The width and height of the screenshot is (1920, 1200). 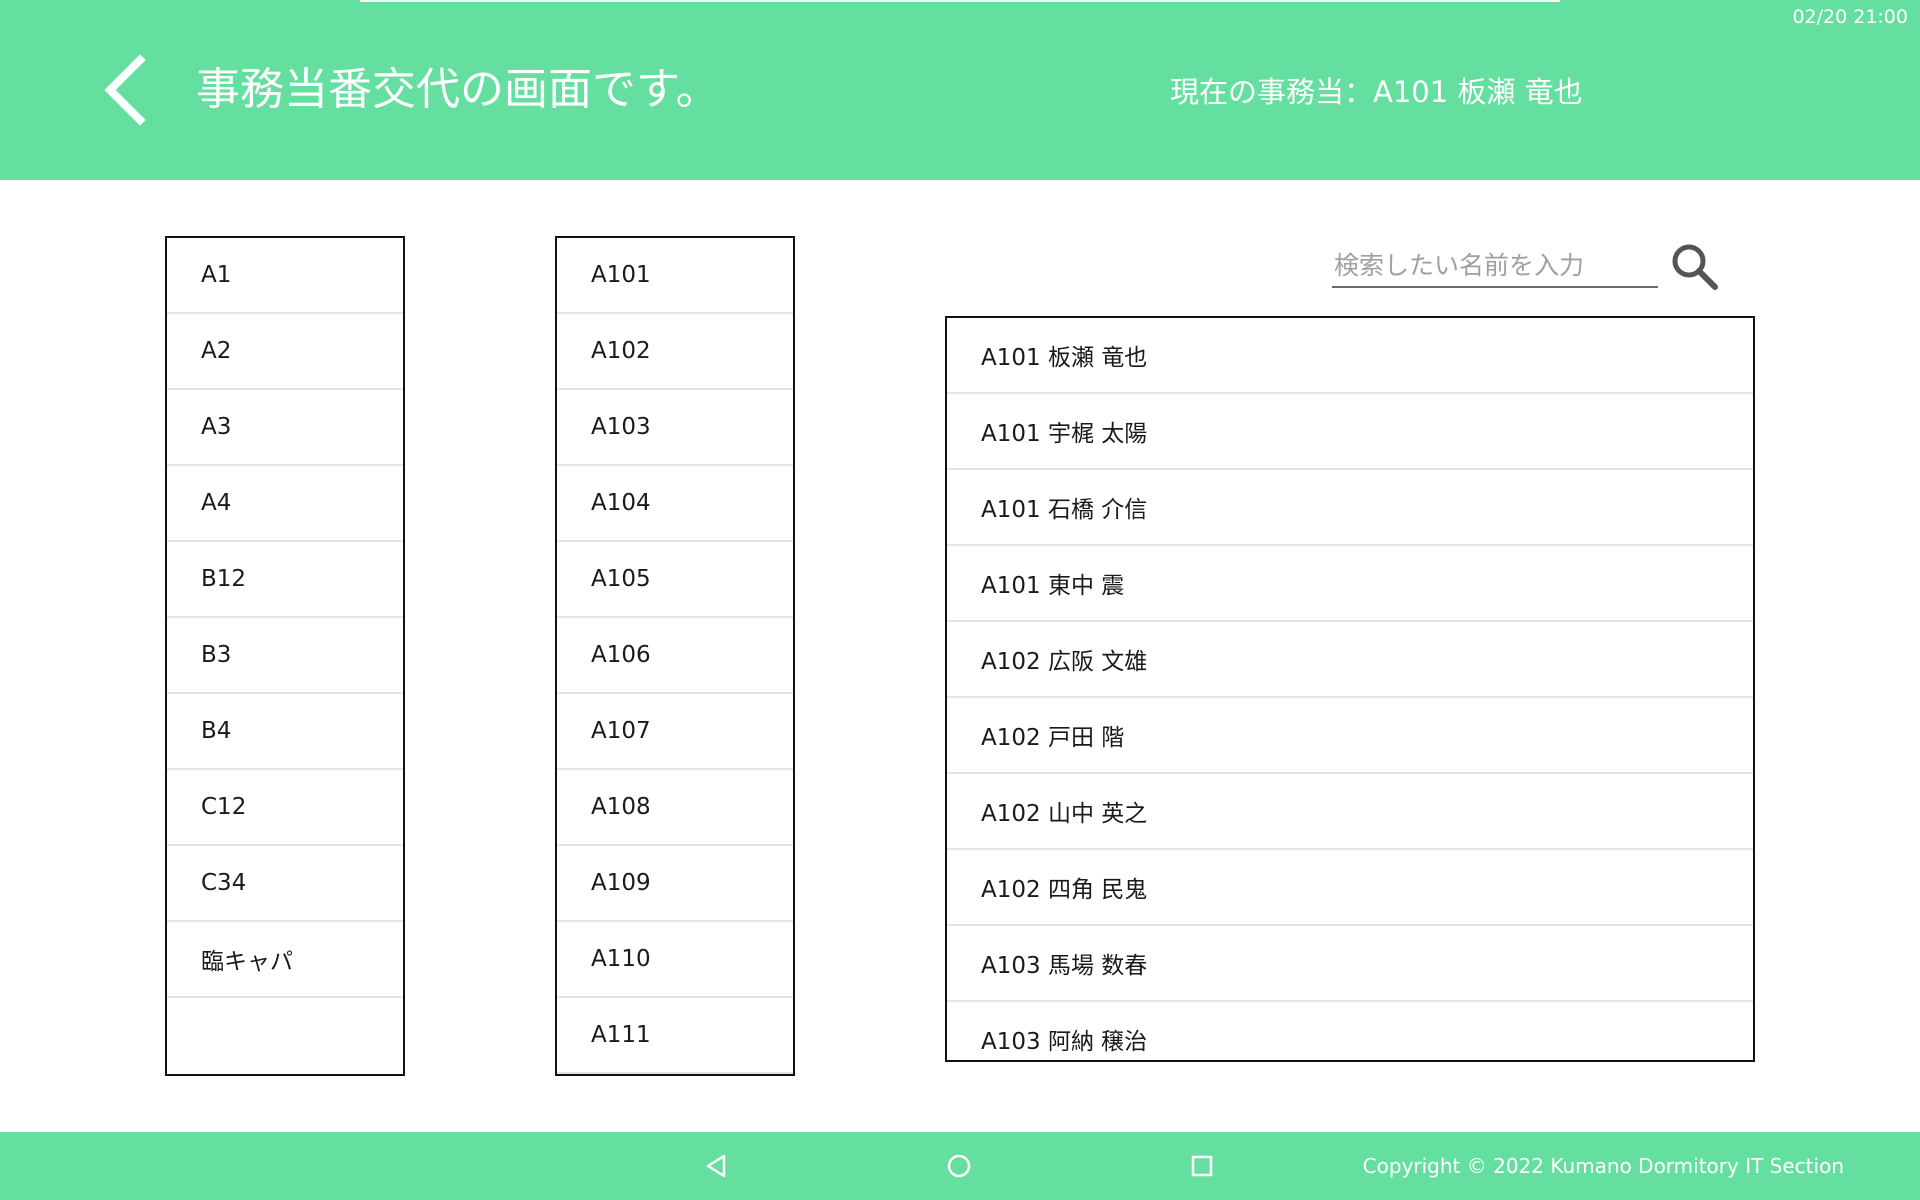 I want to click on square-recents-icon, so click(x=1202, y=1166).